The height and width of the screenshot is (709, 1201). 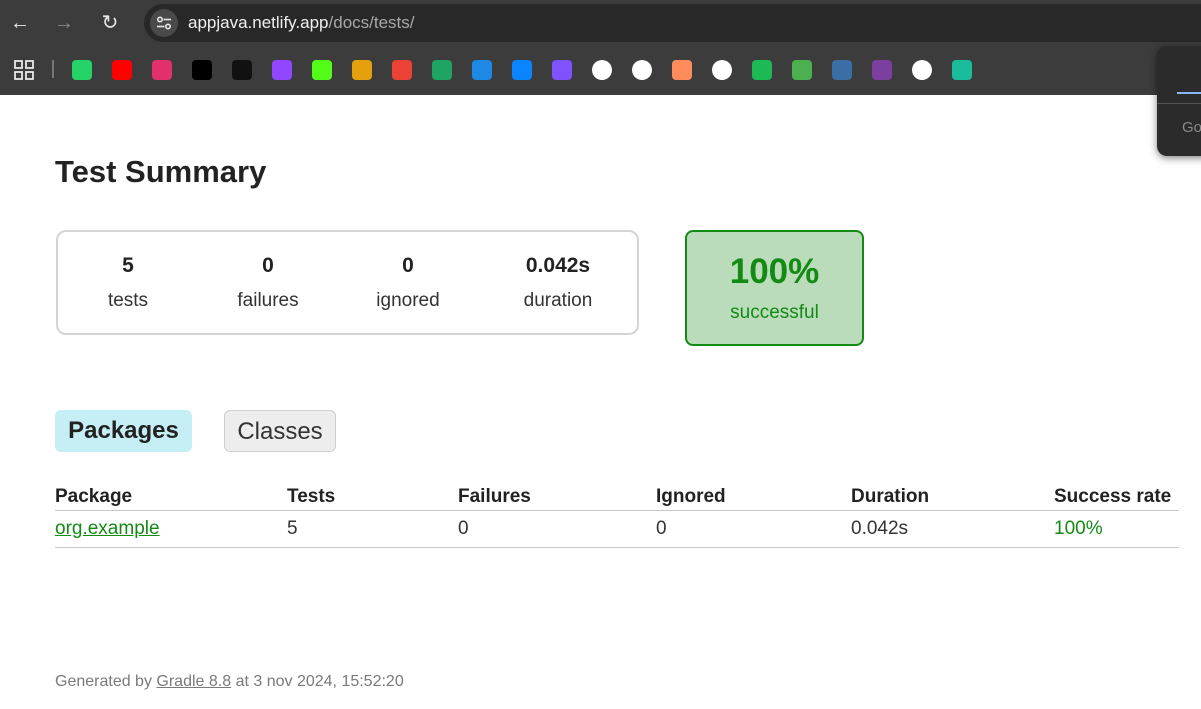 What do you see at coordinates (600, 23) in the screenshot?
I see `browser-toolbar: ← → ↻ appjava.netlify.app/docs/tests/` at bounding box center [600, 23].